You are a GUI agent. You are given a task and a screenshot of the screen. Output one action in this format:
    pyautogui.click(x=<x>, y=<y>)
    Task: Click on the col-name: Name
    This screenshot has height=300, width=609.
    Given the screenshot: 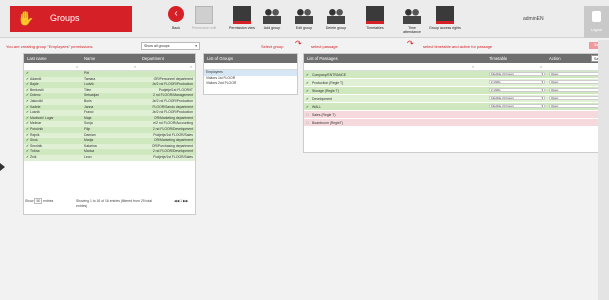 What is the action you would take?
    pyautogui.click(x=89, y=58)
    